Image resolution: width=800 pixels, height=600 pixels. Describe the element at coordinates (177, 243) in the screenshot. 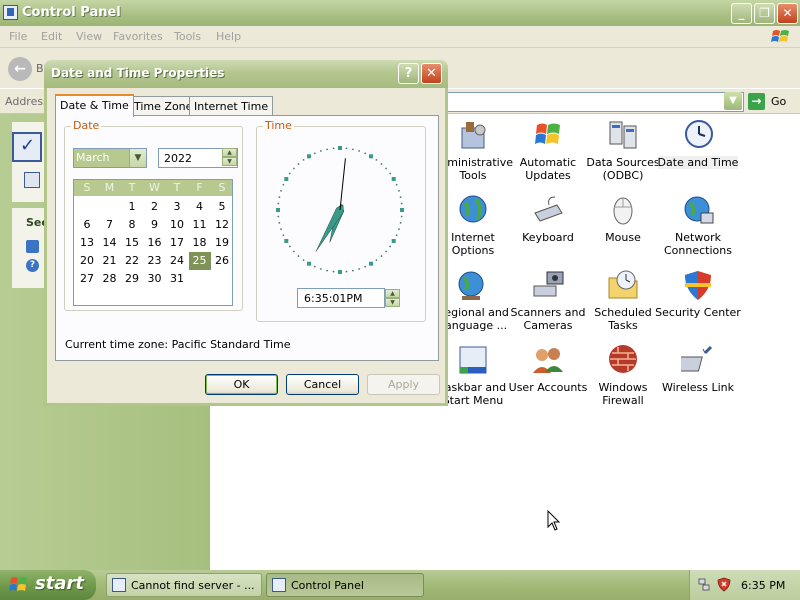

I see `calendar-day: 17` at that location.